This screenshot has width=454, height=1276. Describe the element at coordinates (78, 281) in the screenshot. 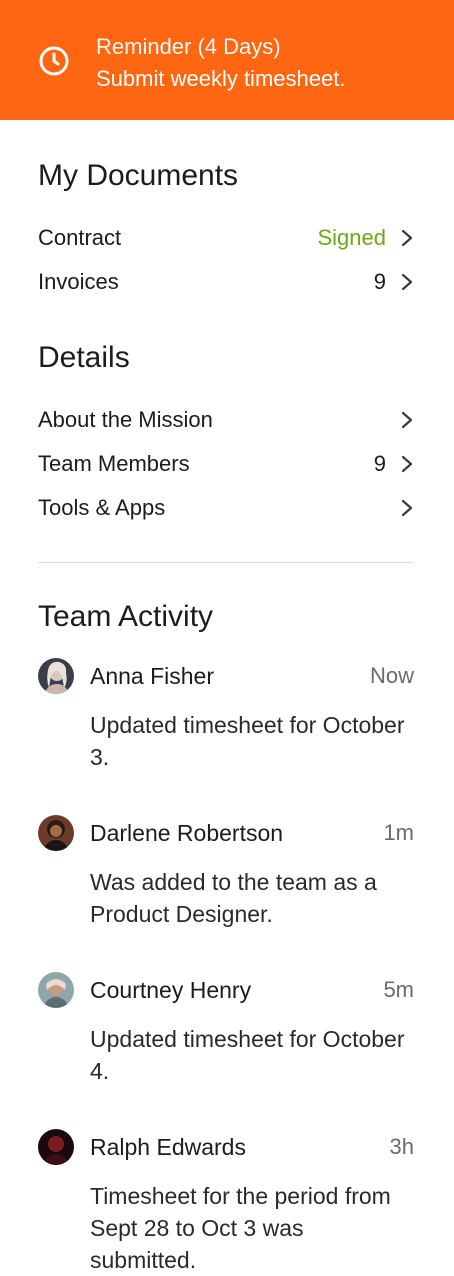

I see `invoices-label: Invoices` at that location.